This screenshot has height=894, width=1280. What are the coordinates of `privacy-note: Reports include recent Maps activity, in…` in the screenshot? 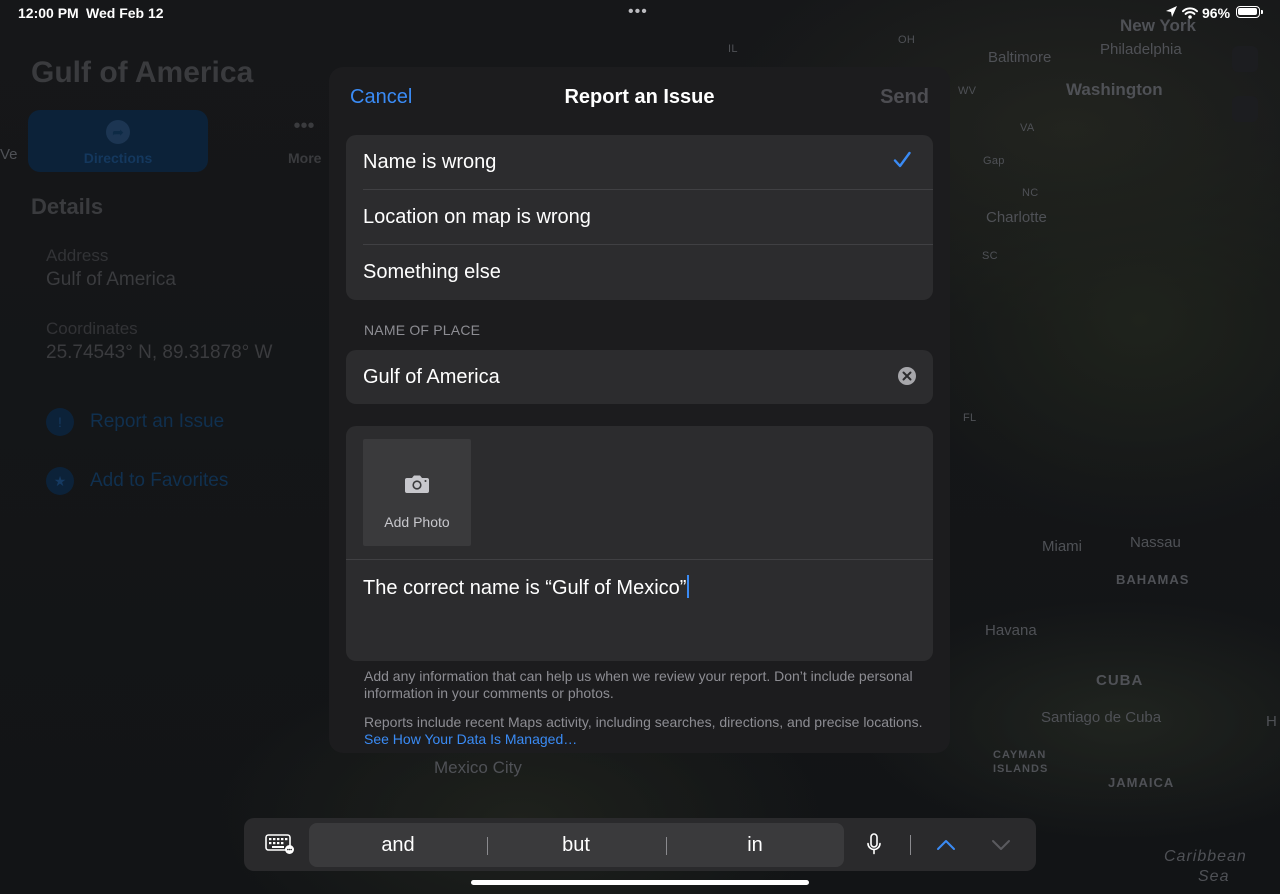 It's located at (644, 731).